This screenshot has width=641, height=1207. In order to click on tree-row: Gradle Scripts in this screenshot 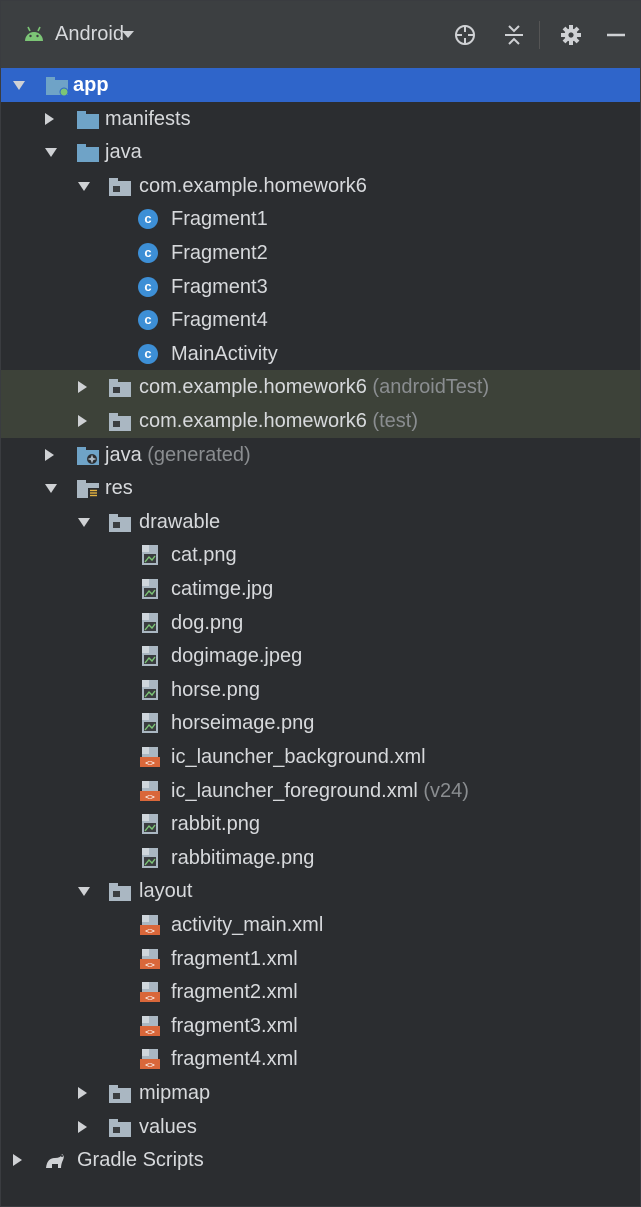, I will do `click(320, 1160)`.